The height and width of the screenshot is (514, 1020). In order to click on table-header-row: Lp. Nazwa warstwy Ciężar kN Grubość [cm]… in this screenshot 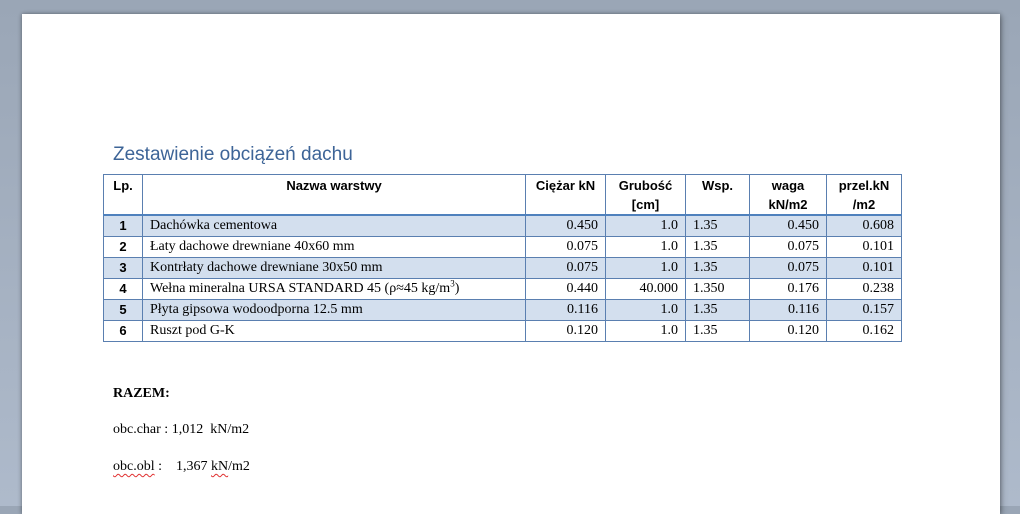, I will do `click(502, 195)`.